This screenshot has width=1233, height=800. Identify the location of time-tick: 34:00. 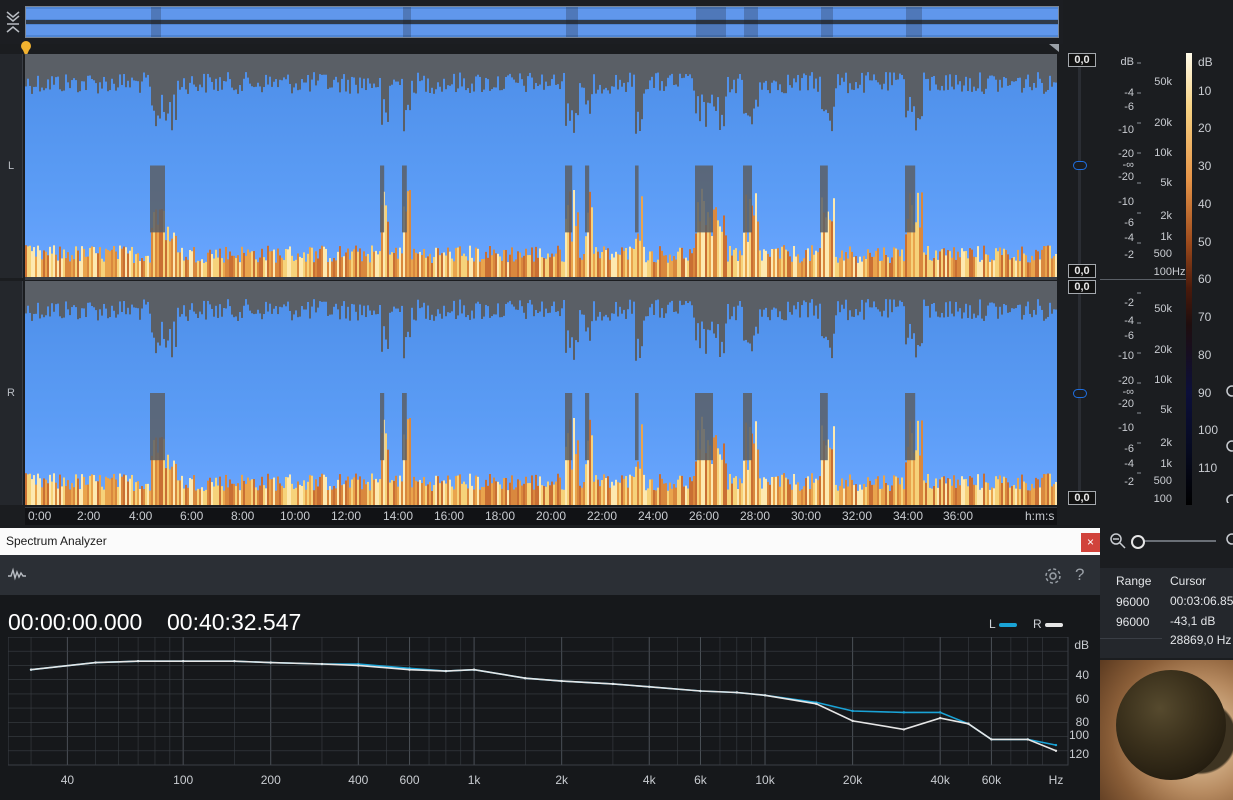
(908, 516).